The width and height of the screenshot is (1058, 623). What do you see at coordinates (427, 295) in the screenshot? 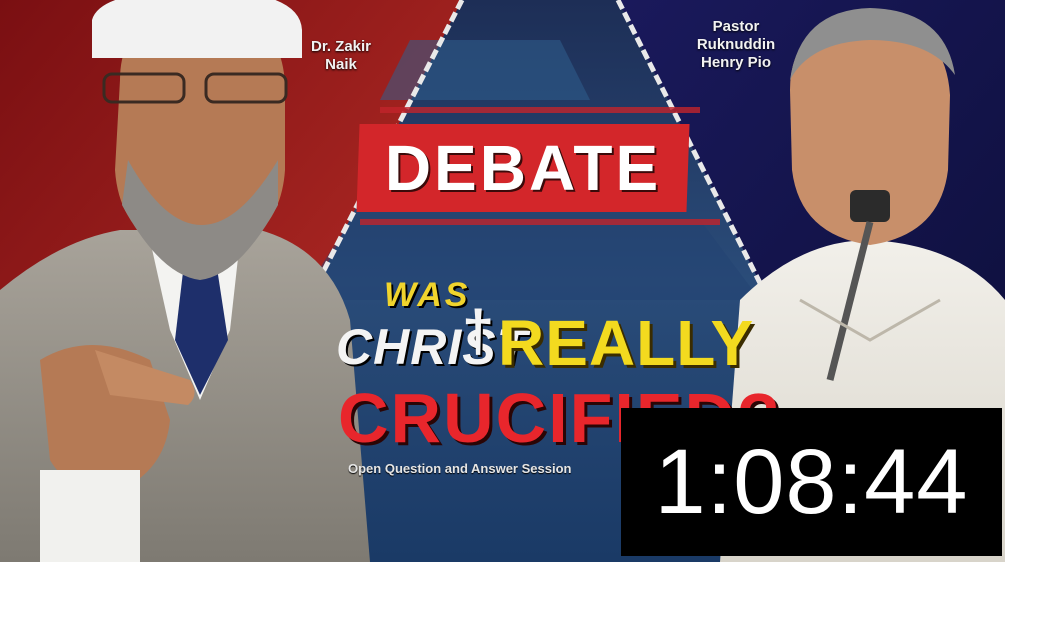
I see `title-word-was: WAS` at bounding box center [427, 295].